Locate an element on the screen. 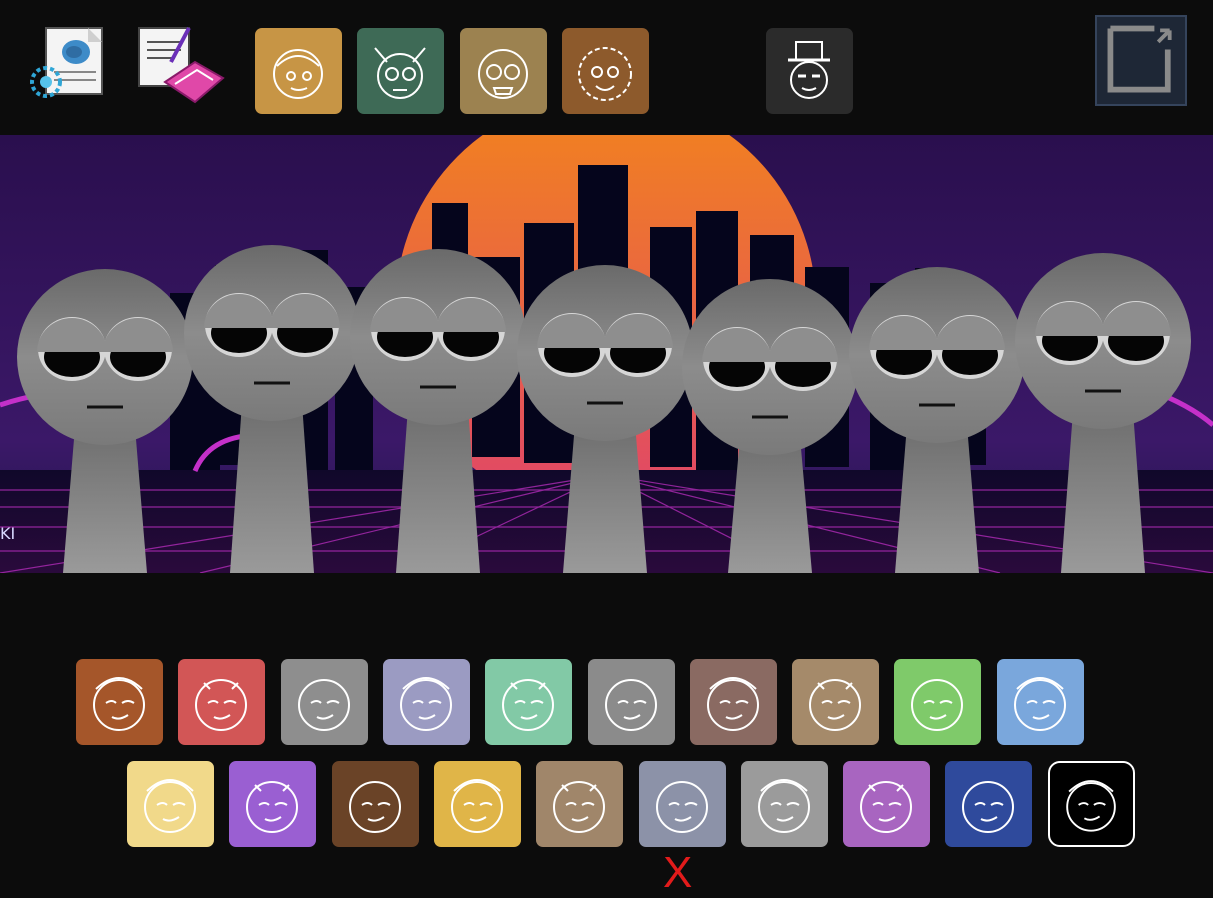 The height and width of the screenshot is (898, 1213). cat-character-icon is located at coordinates (783, 806).